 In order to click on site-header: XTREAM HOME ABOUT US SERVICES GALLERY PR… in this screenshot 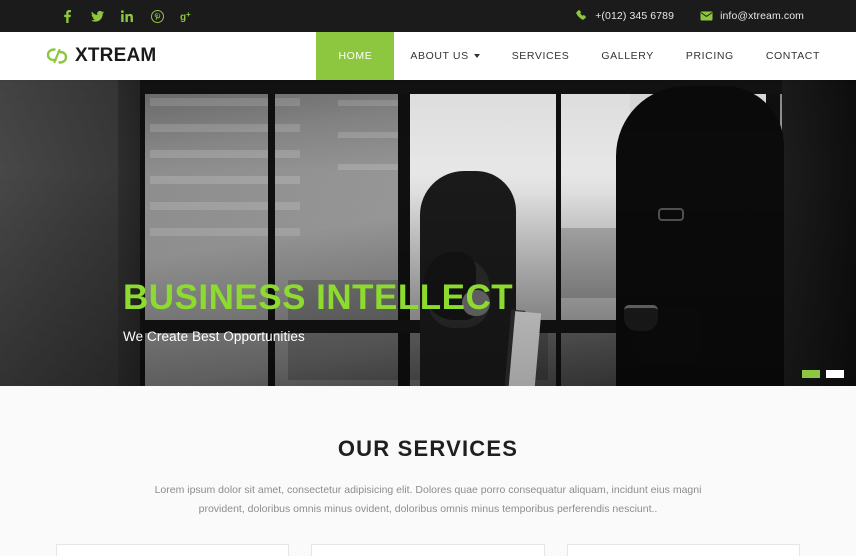, I will do `click(428, 56)`.